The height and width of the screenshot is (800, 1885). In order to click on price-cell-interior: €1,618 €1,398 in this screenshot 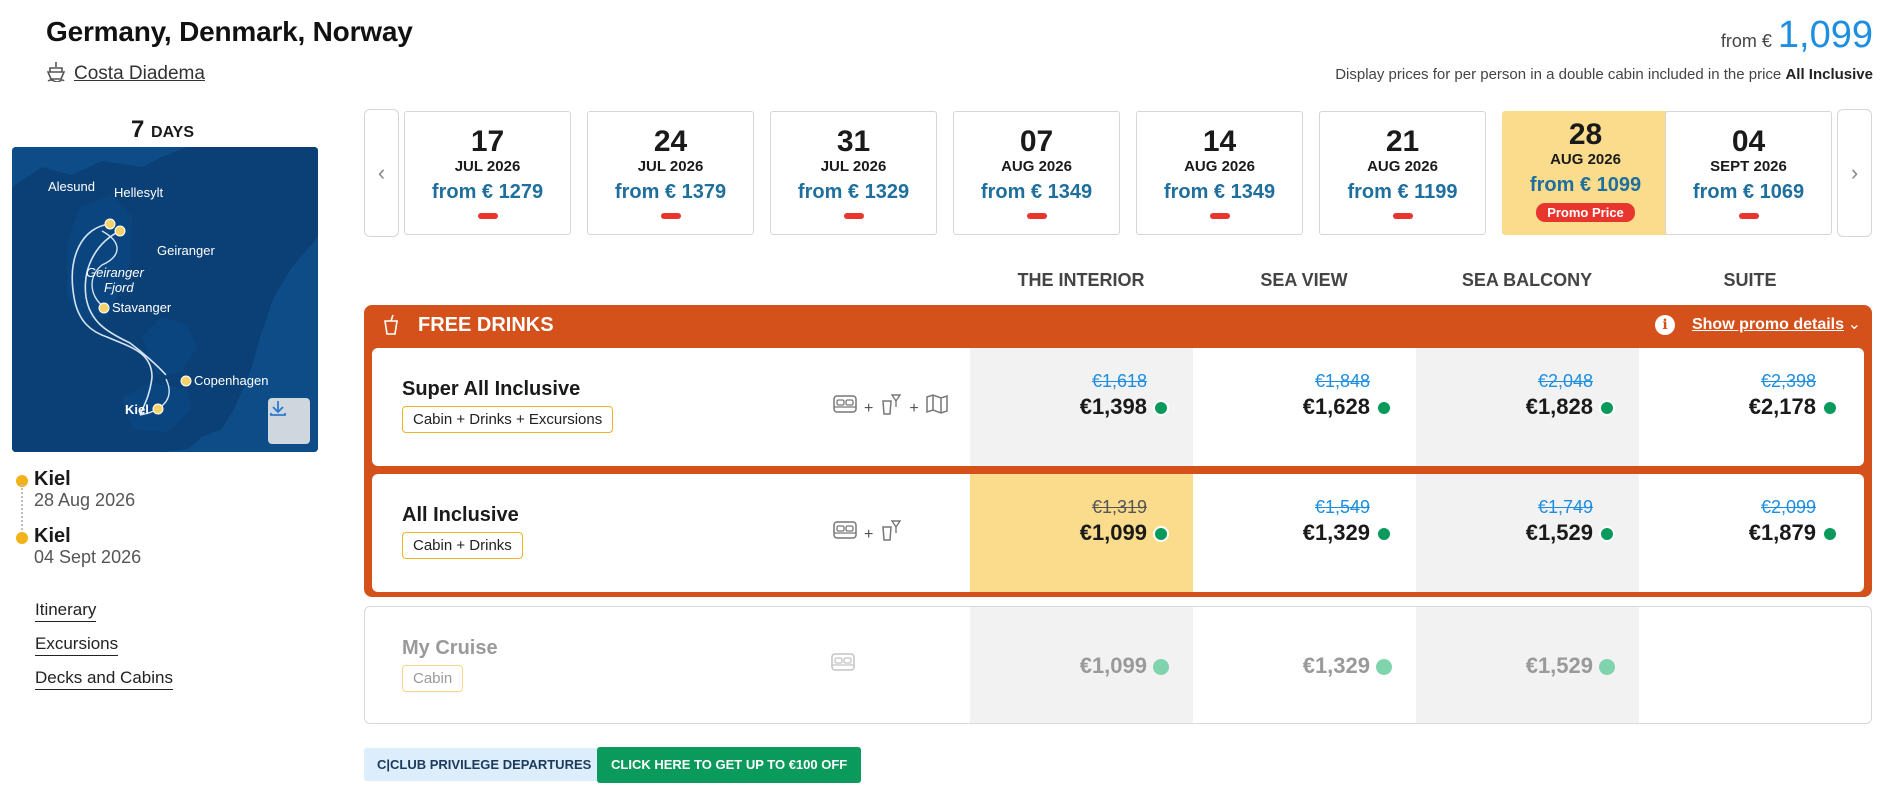, I will do `click(1081, 407)`.